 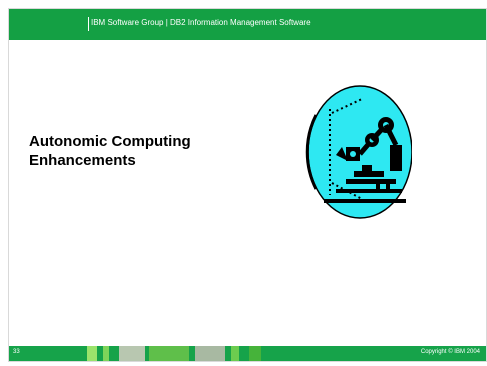 I want to click on footer-bar: 33 Copyright © IBM 2004, so click(x=247, y=353).